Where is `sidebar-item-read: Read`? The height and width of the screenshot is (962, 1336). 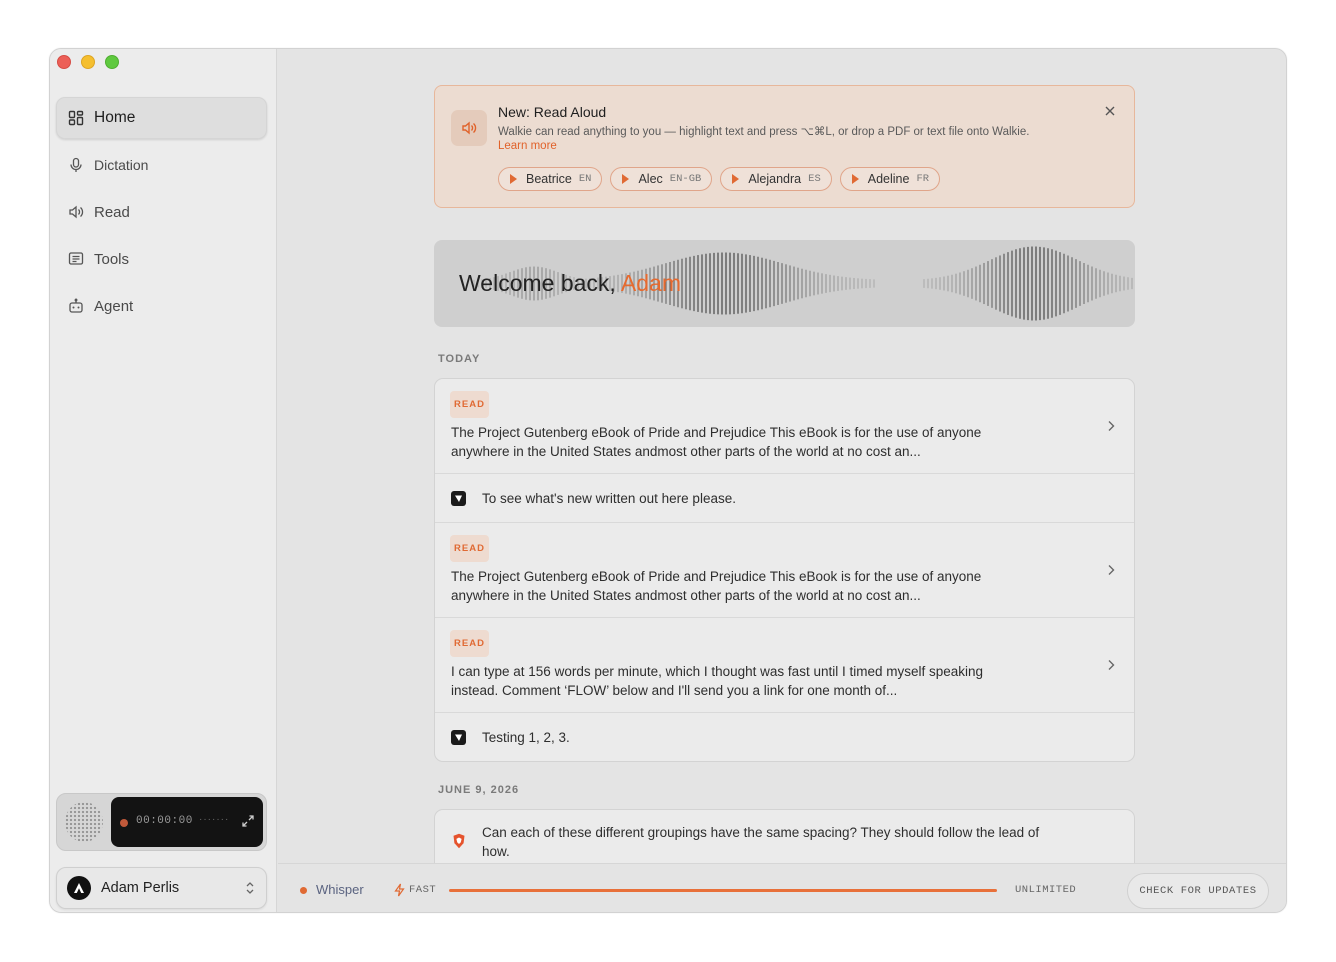 sidebar-item-read: Read is located at coordinates (161, 212).